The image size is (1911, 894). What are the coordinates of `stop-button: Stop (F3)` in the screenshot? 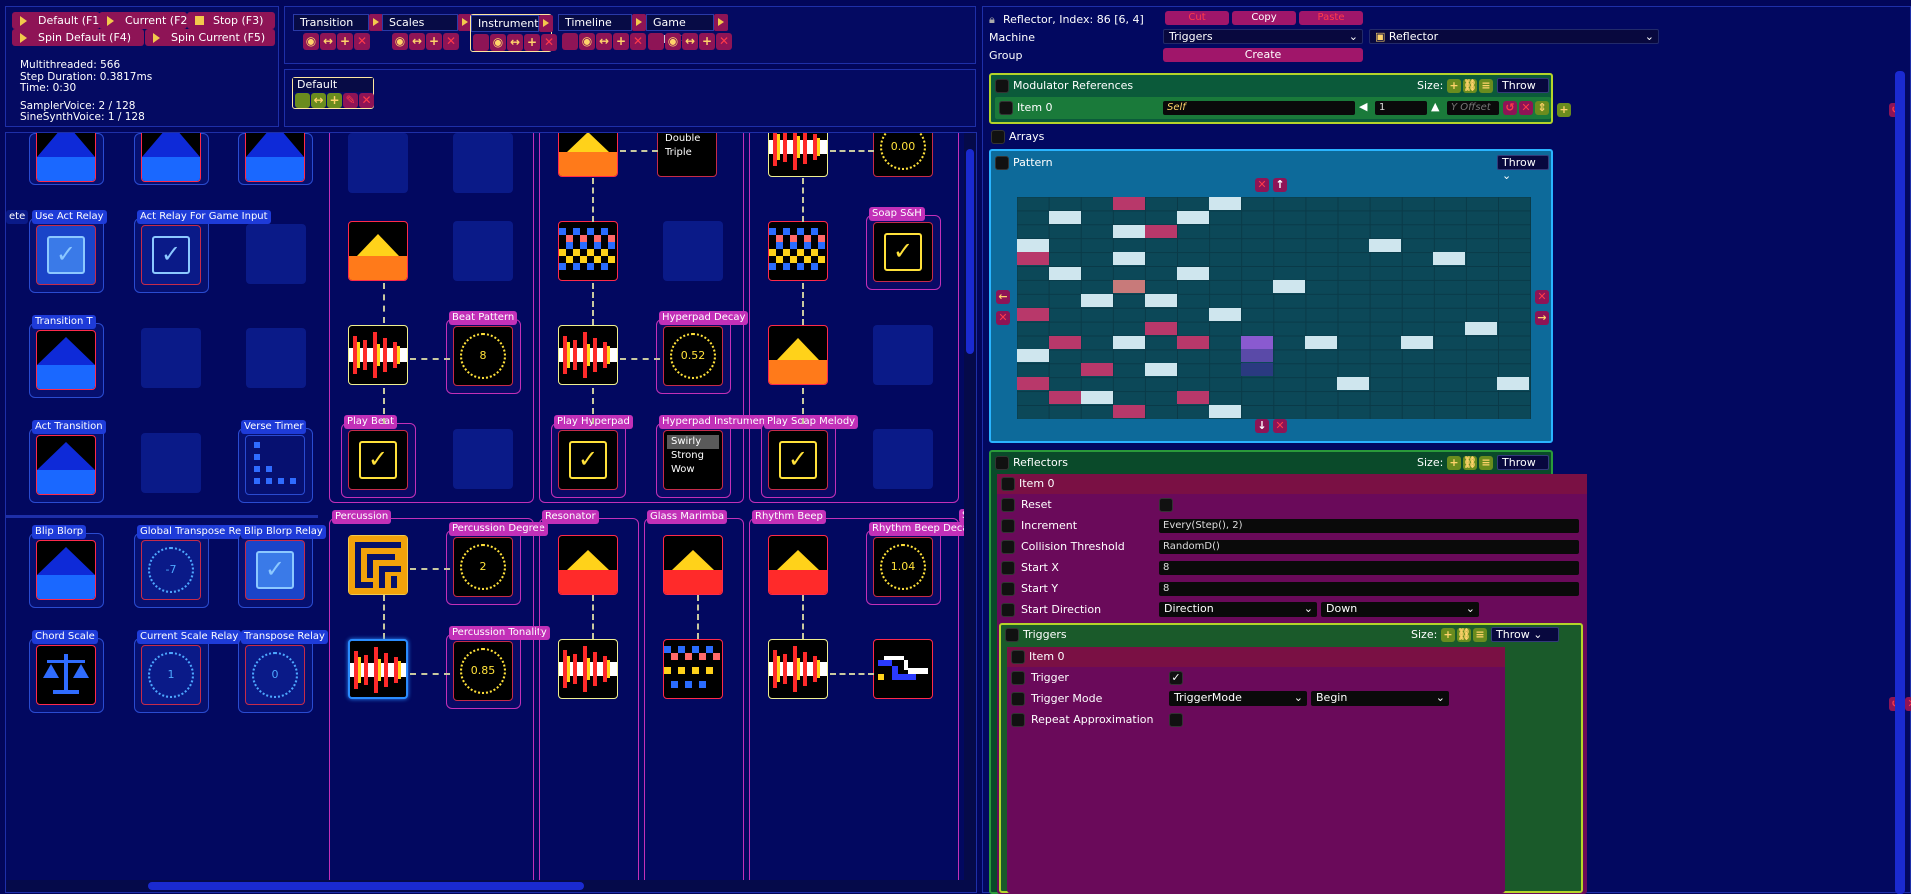 It's located at (231, 20).